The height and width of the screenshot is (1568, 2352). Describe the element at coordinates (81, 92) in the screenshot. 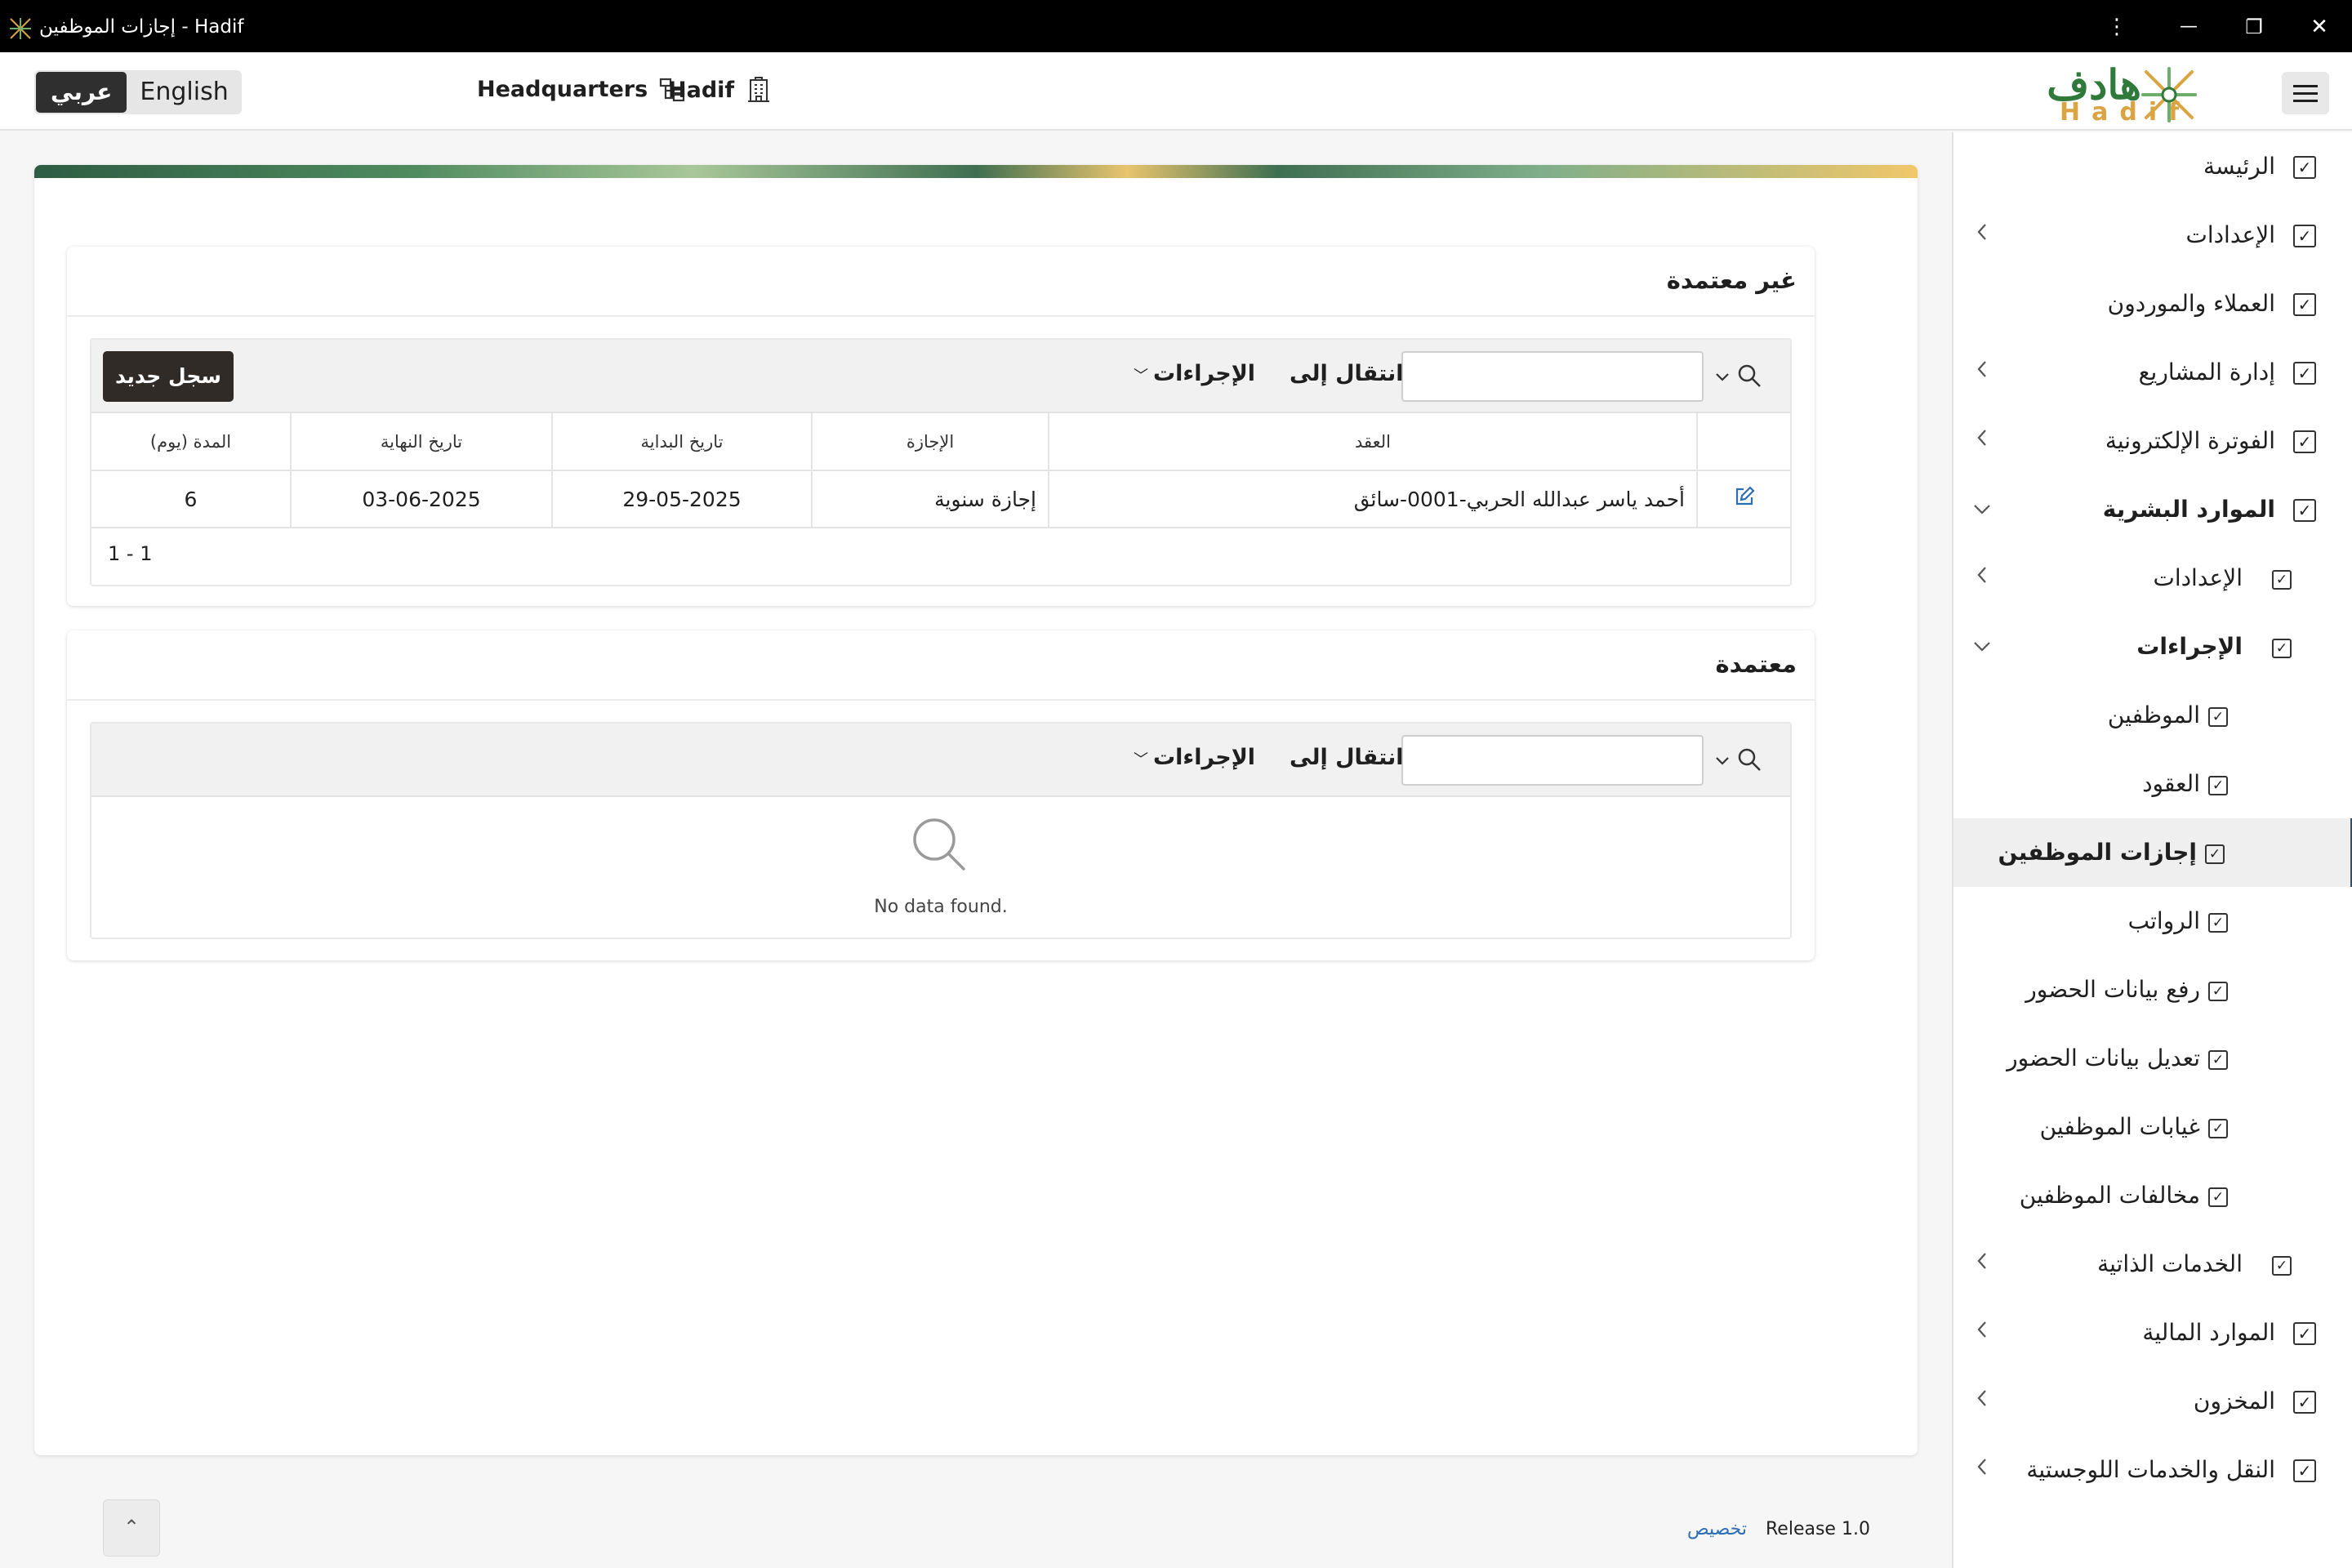

I see `lang-arabic-button: عربي` at that location.